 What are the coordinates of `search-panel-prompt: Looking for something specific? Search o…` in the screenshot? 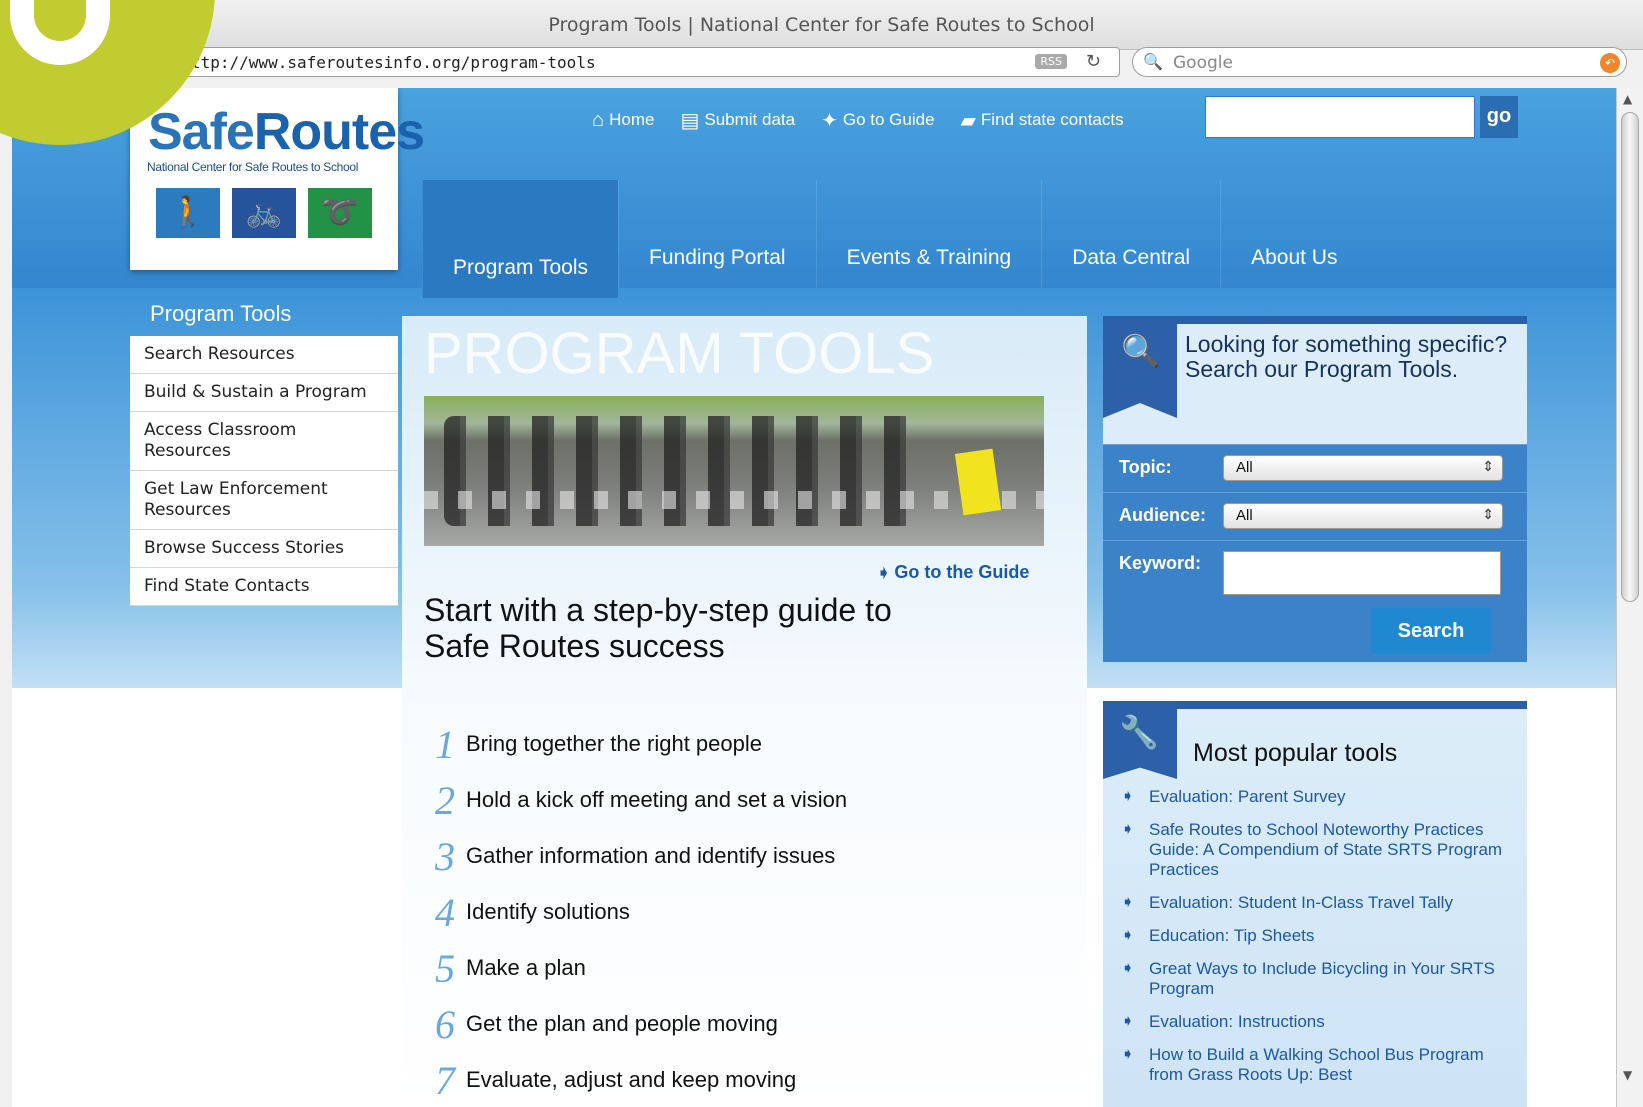 It's located at (1346, 356).